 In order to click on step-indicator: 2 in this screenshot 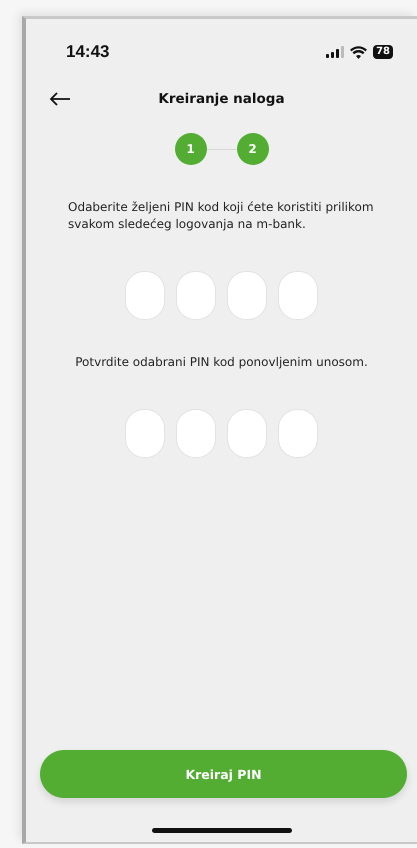, I will do `click(252, 149)`.